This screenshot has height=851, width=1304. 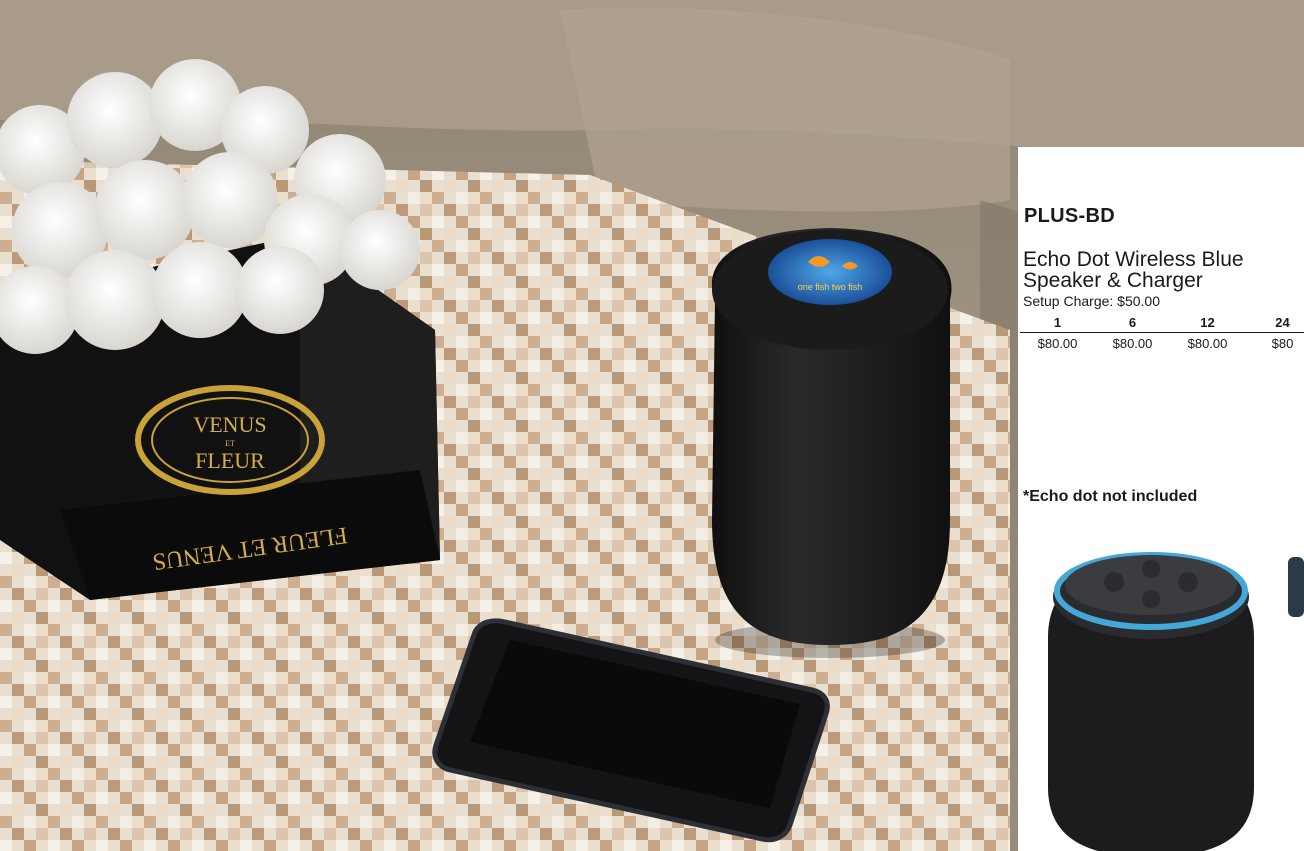 What do you see at coordinates (1161, 689) in the screenshot?
I see `product-image` at bounding box center [1161, 689].